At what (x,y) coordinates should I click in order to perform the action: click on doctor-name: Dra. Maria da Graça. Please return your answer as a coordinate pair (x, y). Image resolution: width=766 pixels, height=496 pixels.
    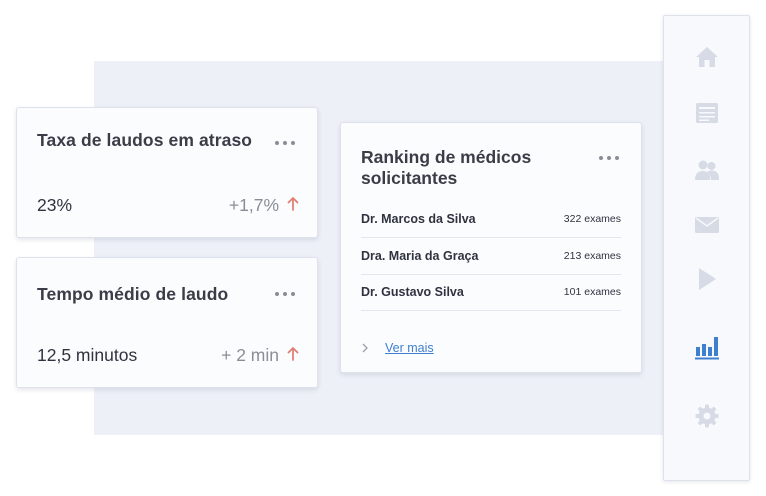
    Looking at the image, I should click on (420, 256).